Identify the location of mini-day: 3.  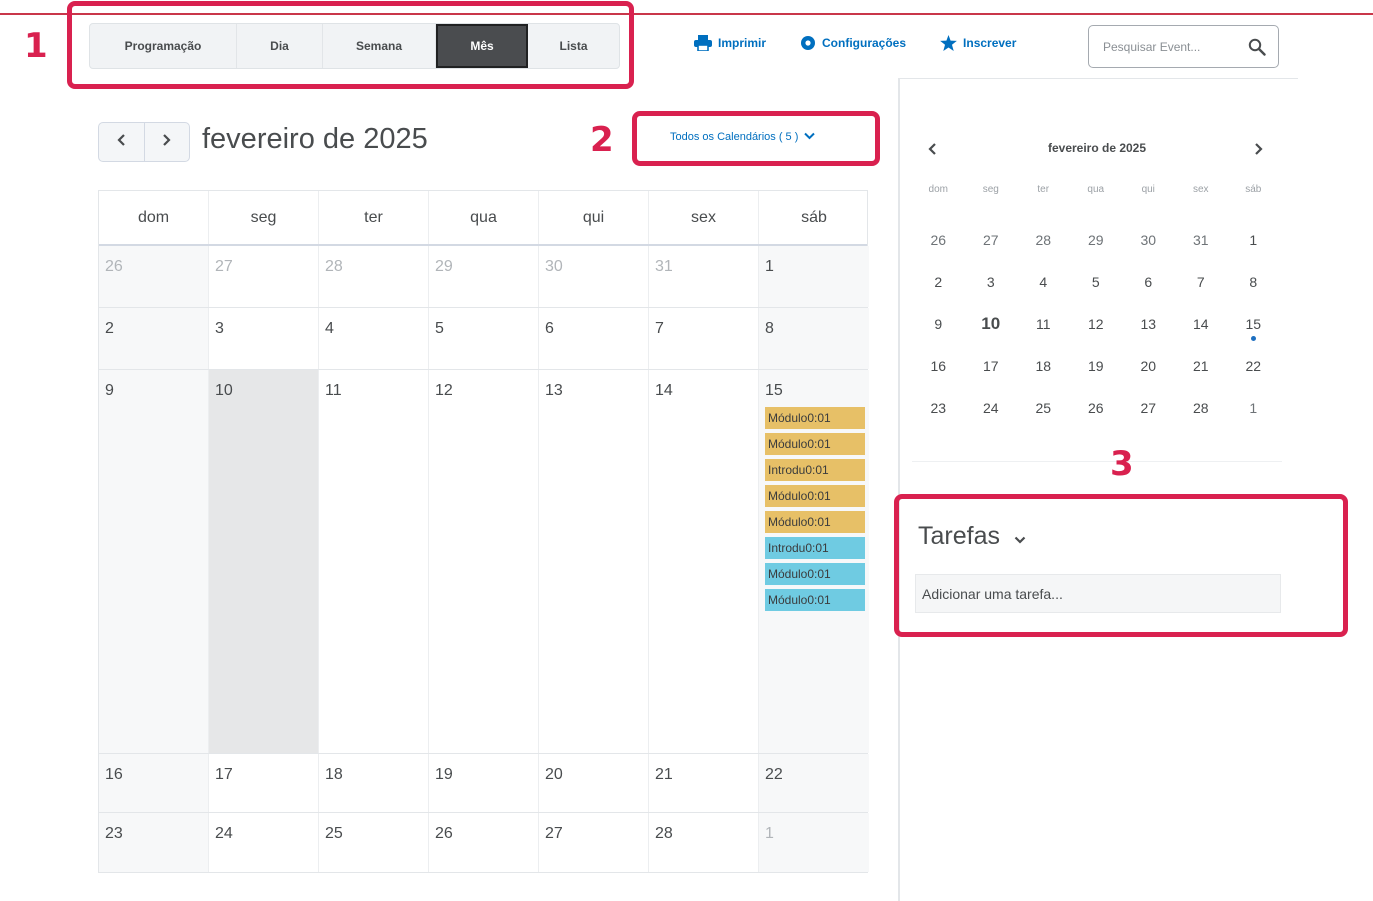
(991, 295).